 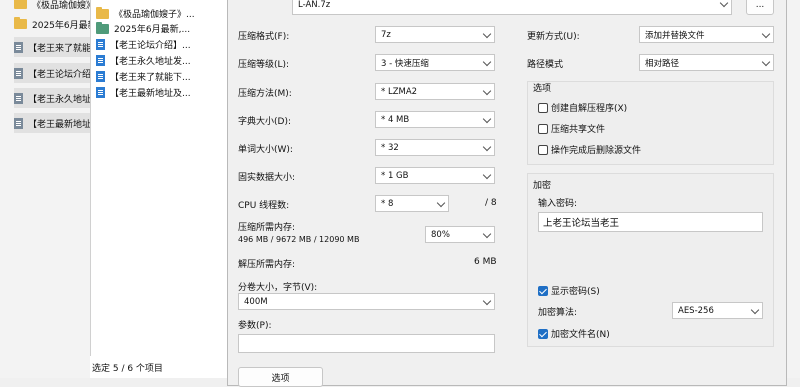 I want to click on list-item: 【老王永久地址, so click(x=52, y=98).